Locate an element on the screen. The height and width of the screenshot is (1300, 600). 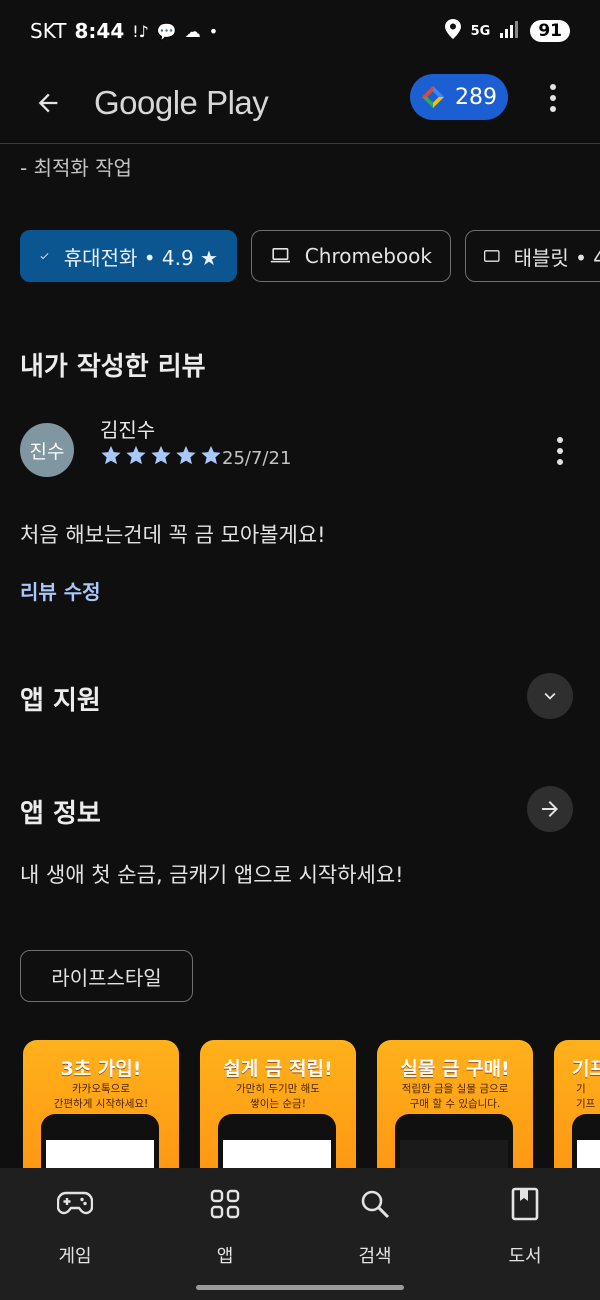
screenshot-subtitle-line: 쌓이는 순금! is located at coordinates (278, 1104).